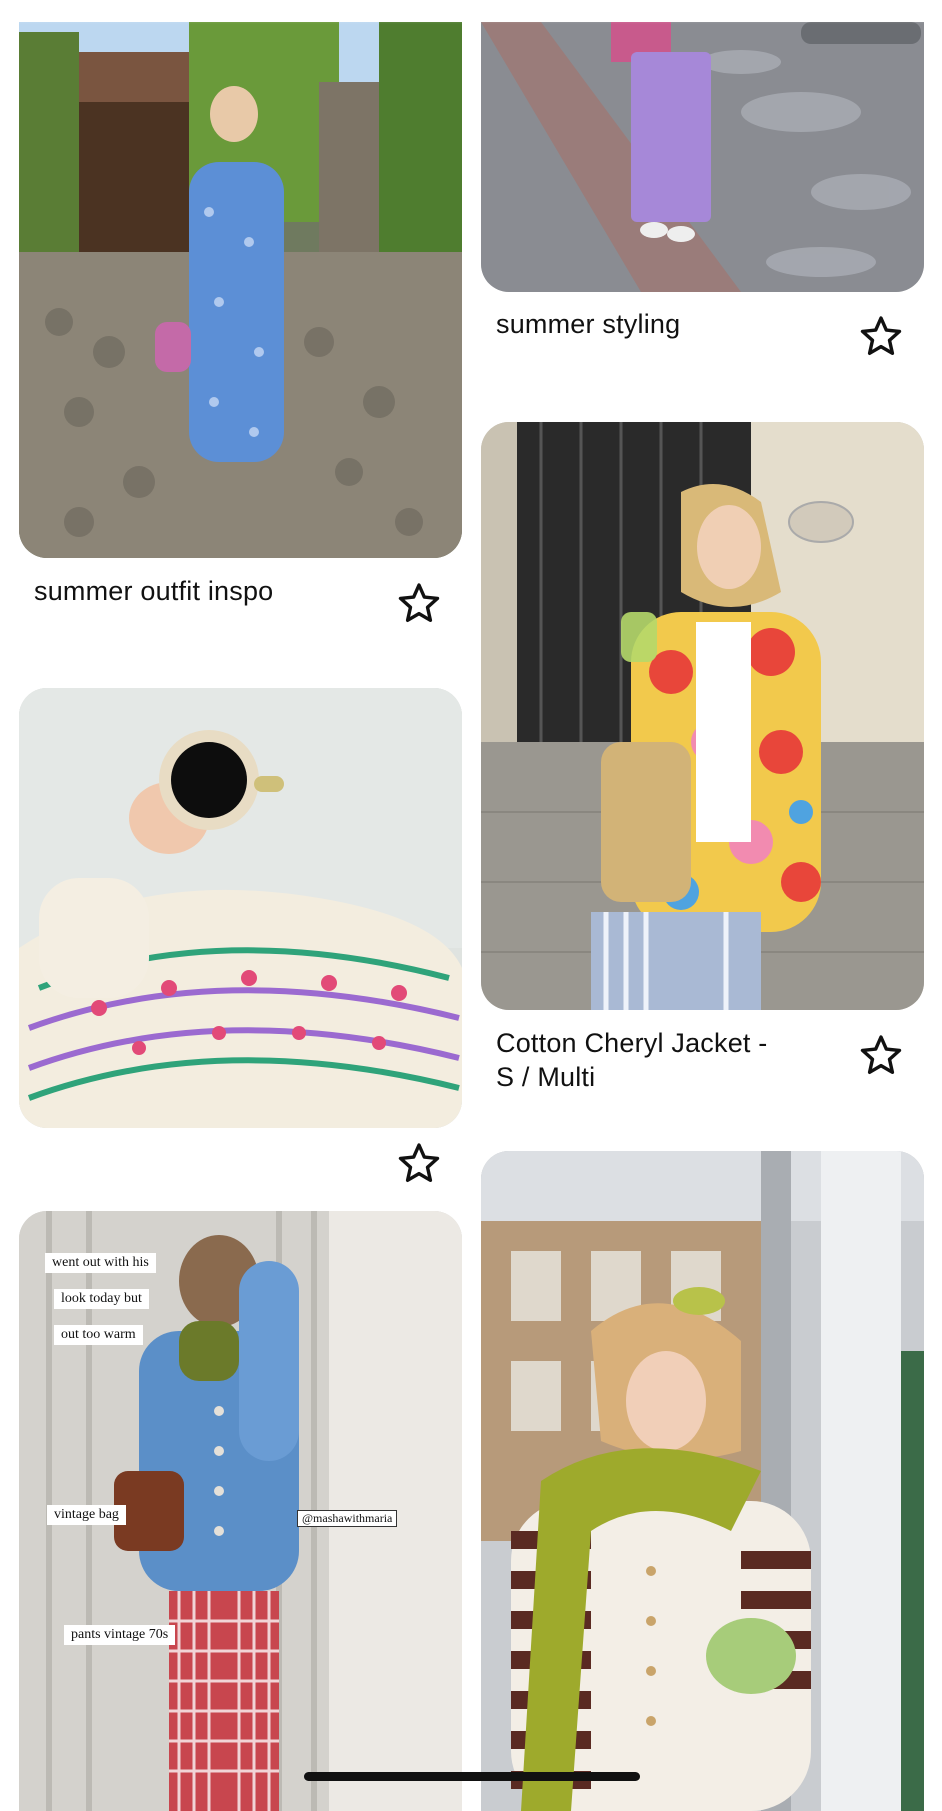  Describe the element at coordinates (702, 157) in the screenshot. I see `pin-image-summer-styling` at that location.